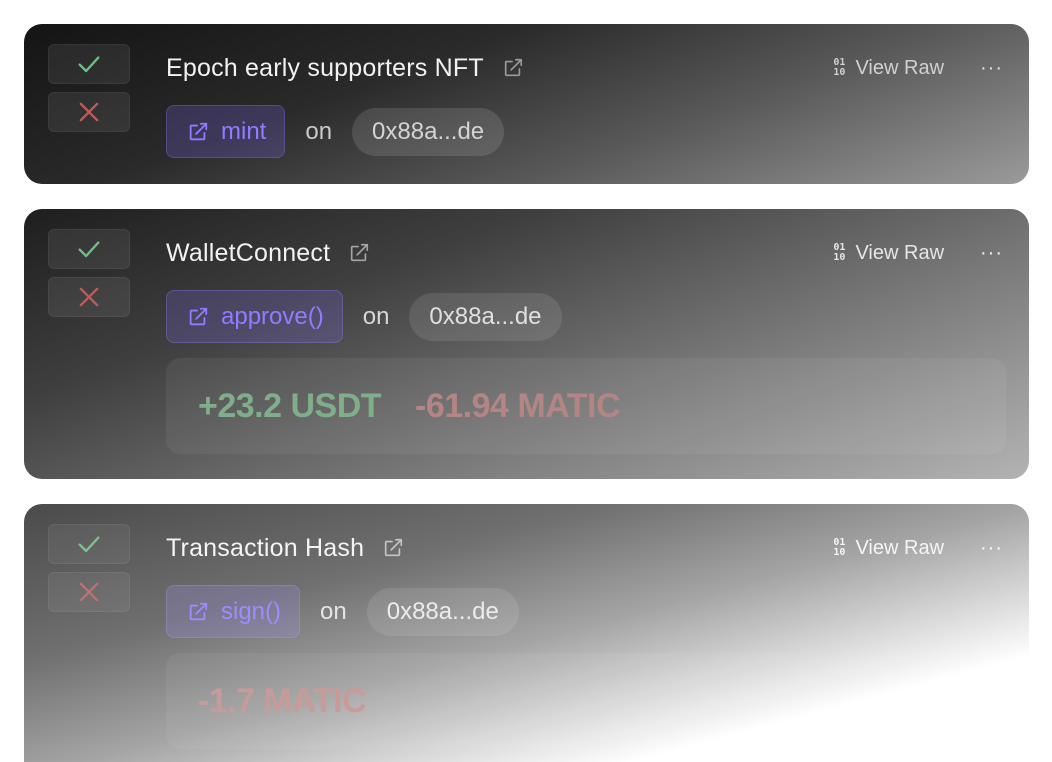 This screenshot has height=762, width=1052. What do you see at coordinates (265, 547) in the screenshot?
I see `request-title: Transaction Hash` at bounding box center [265, 547].